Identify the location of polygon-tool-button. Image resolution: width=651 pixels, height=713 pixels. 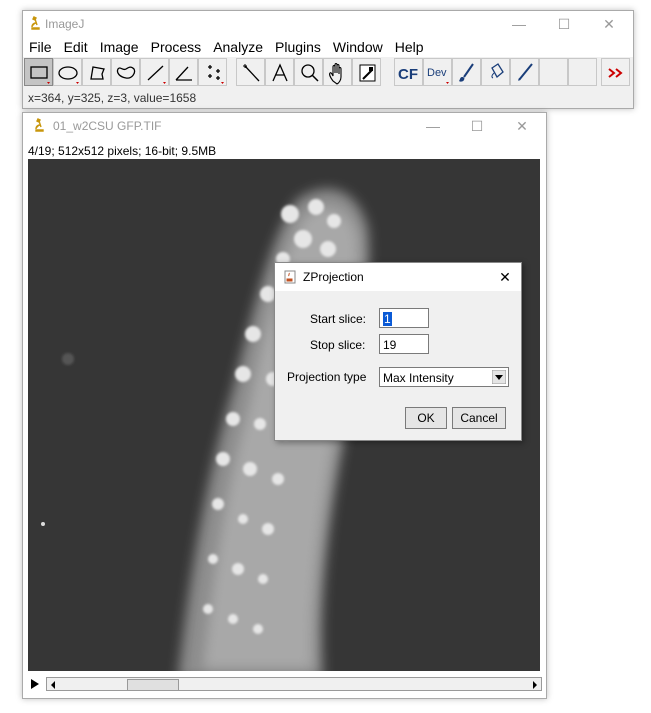
(96, 72).